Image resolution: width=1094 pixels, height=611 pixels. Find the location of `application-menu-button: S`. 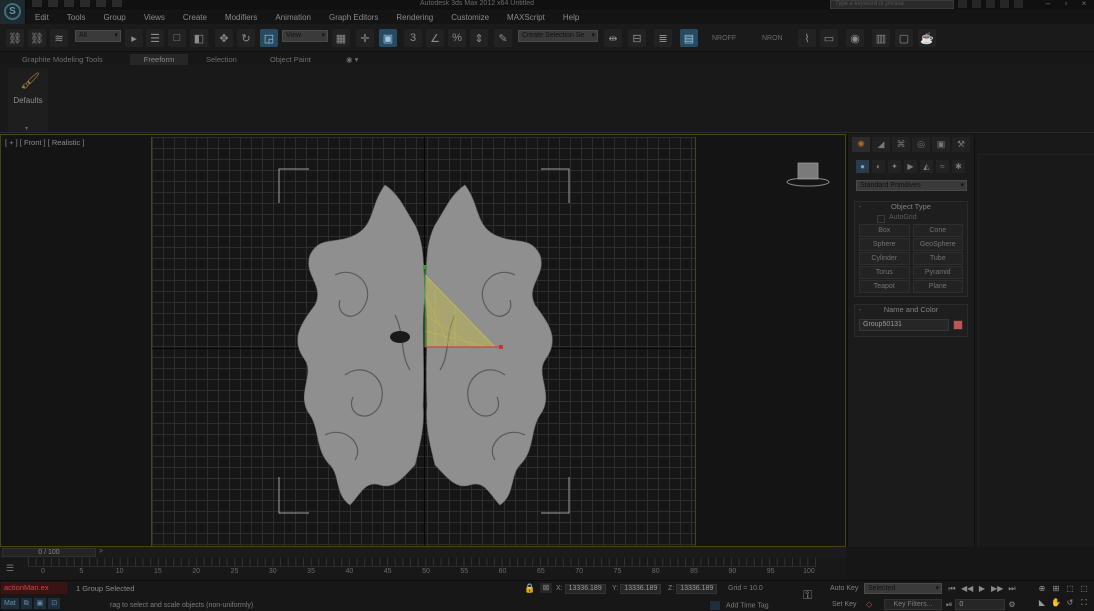

application-menu-button: S is located at coordinates (13, 12).